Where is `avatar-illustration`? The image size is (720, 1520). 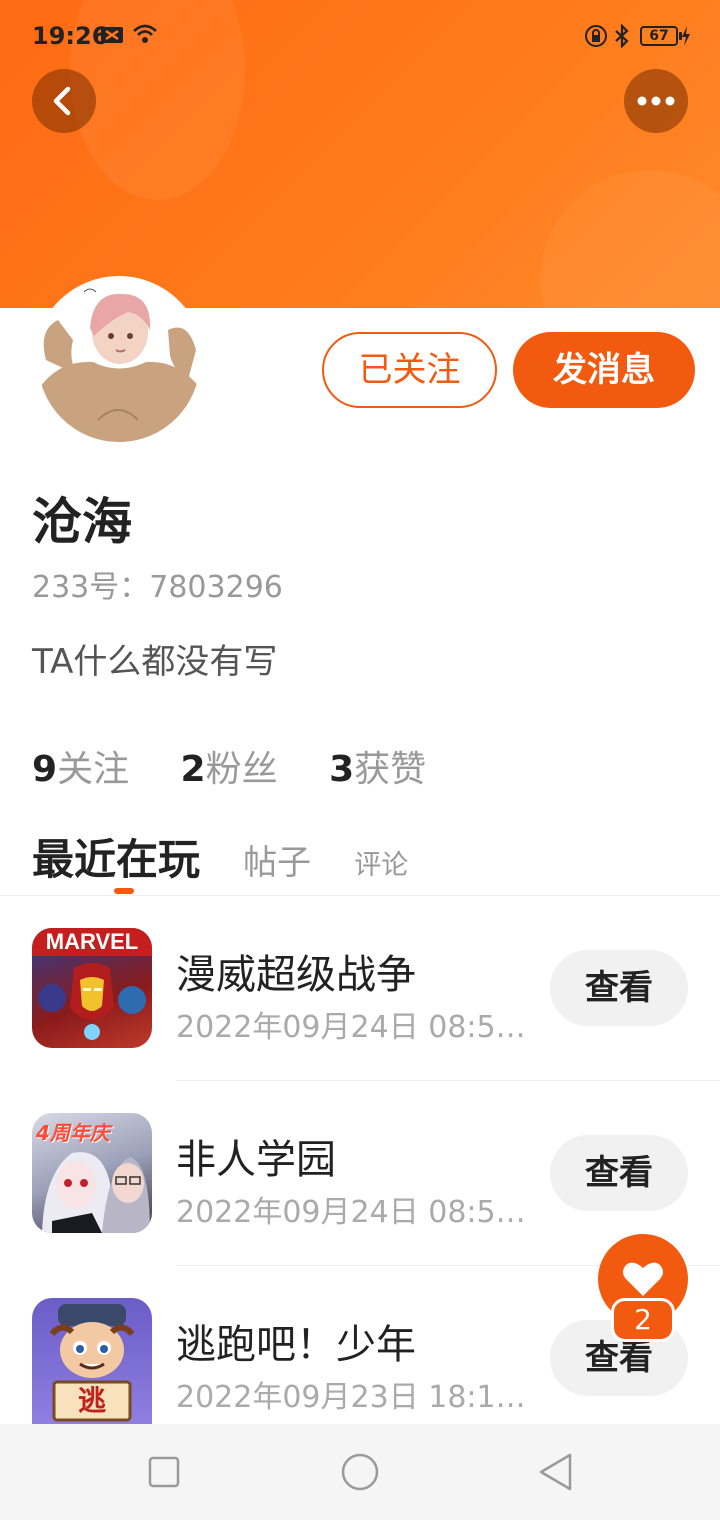 avatar-illustration is located at coordinates (119, 361).